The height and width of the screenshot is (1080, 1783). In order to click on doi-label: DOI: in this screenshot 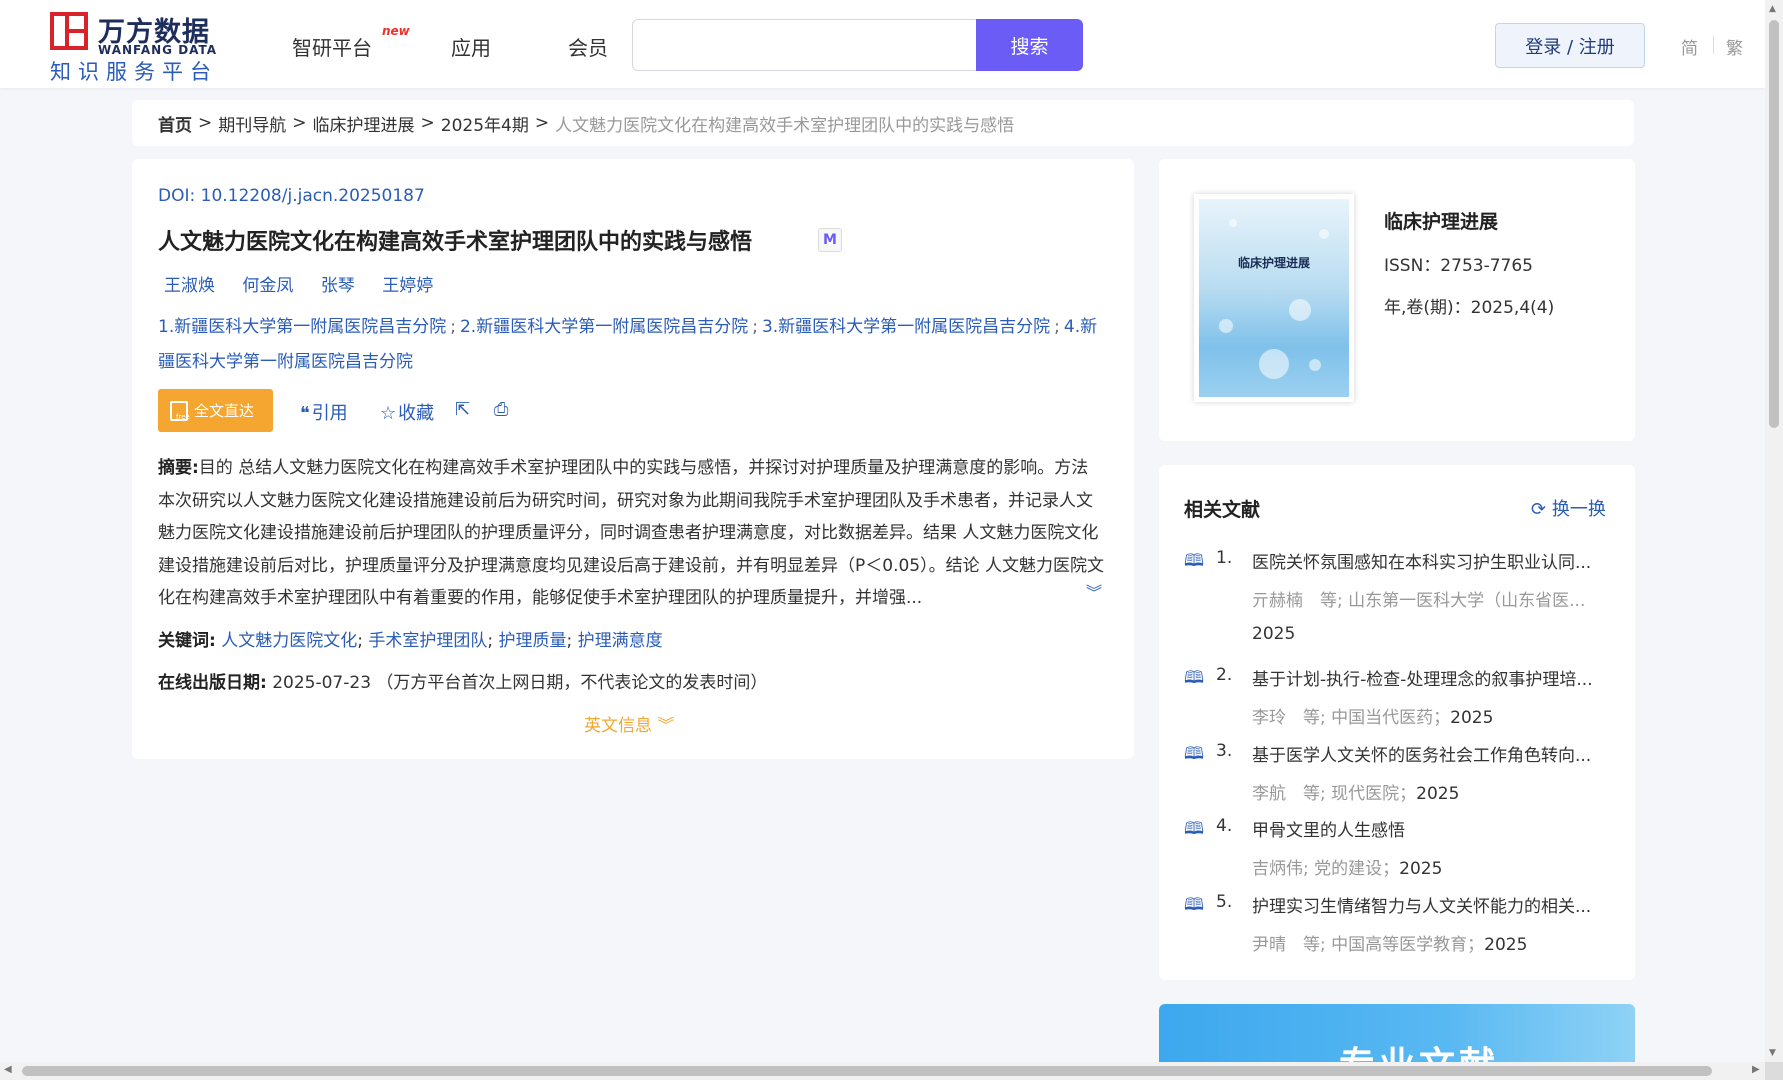, I will do `click(177, 196)`.